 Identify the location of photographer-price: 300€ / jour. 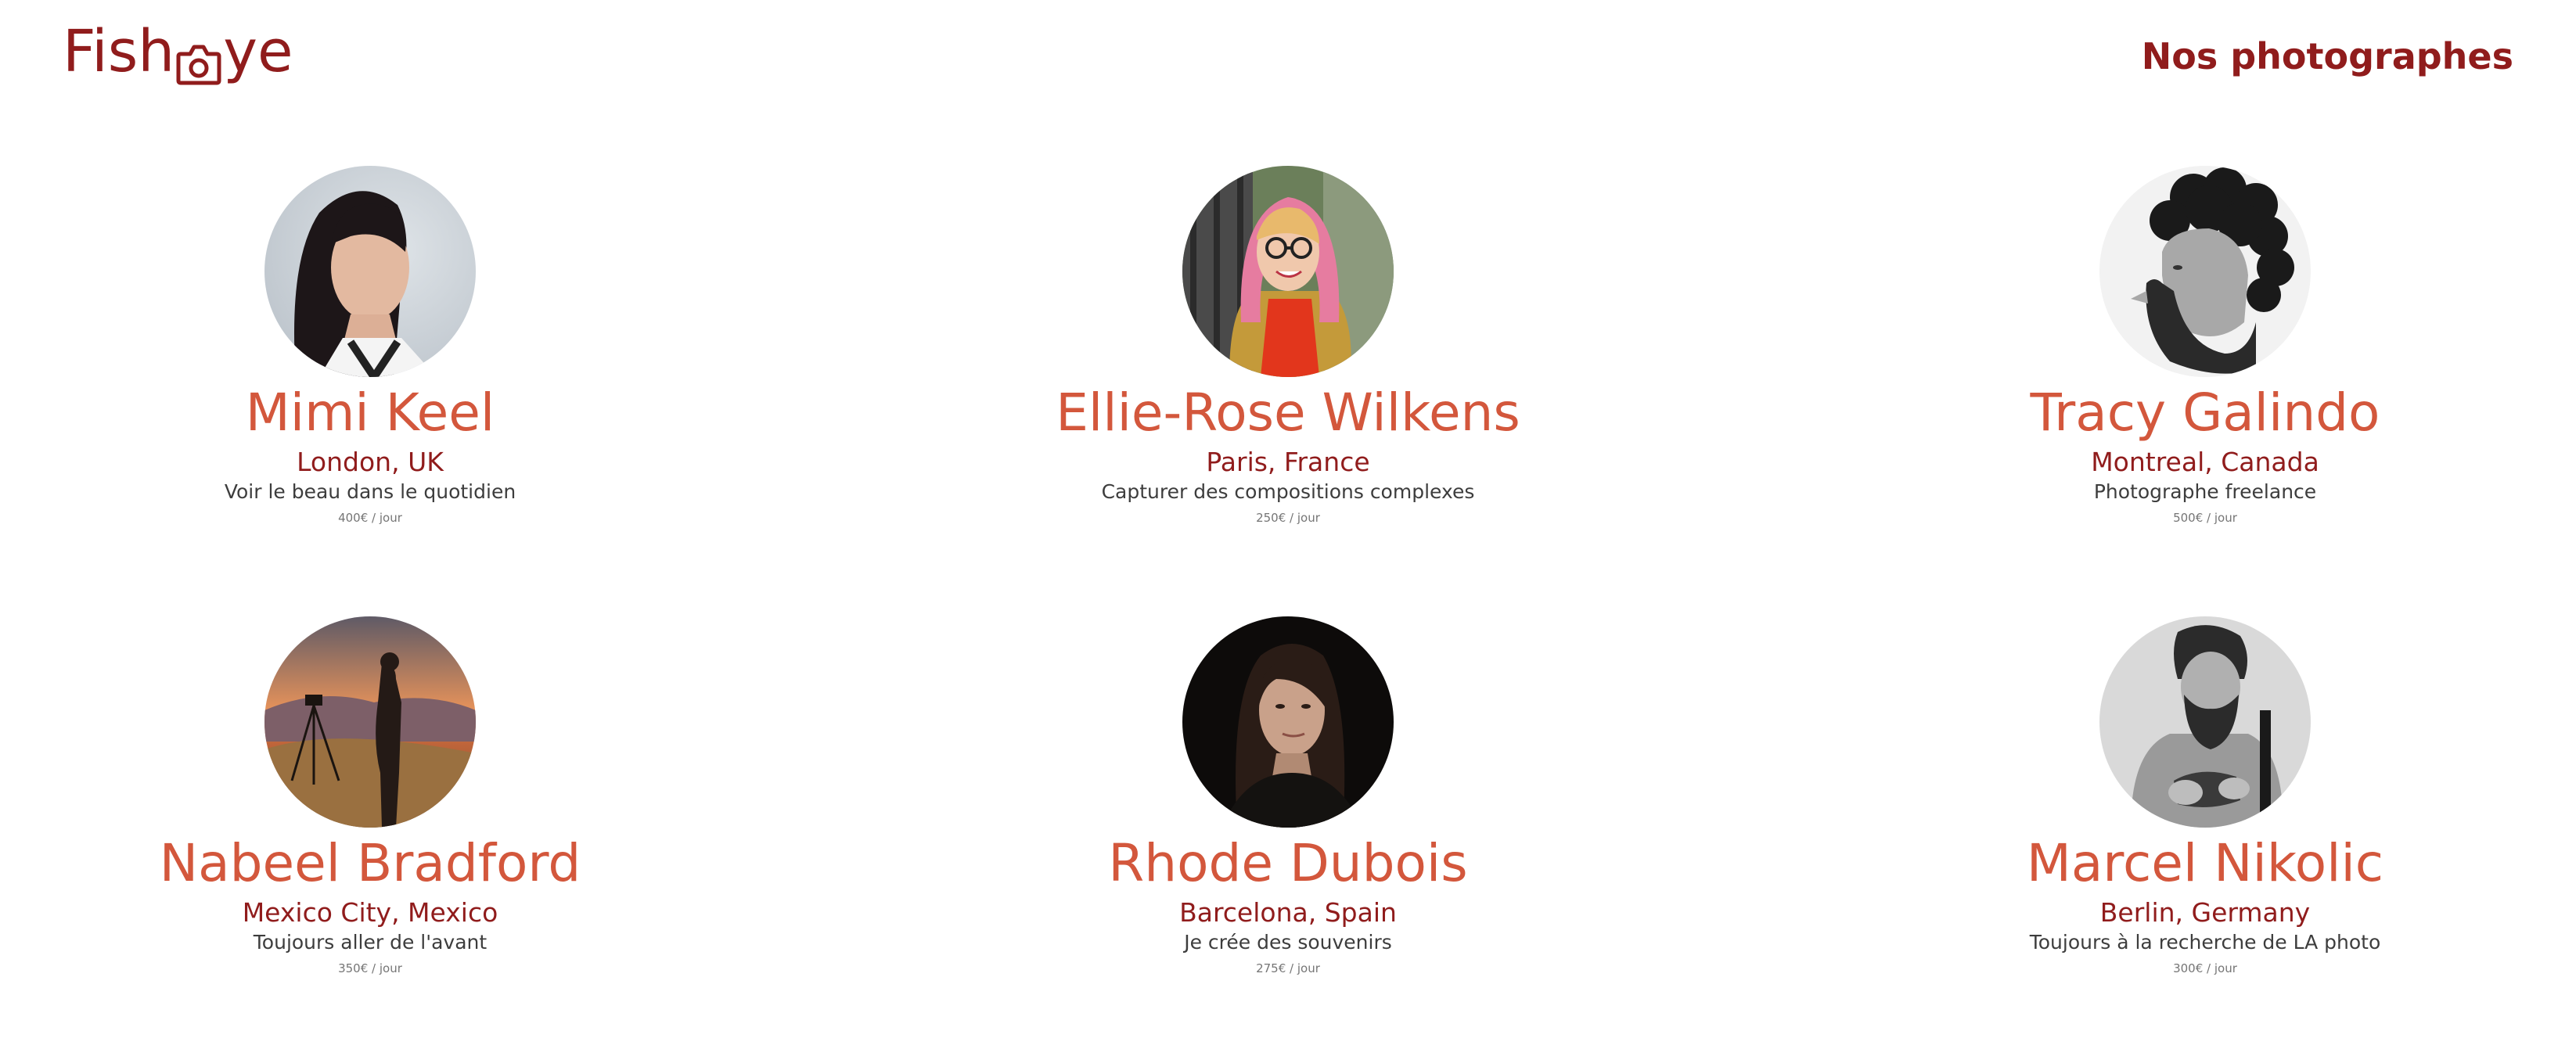
(2205, 968).